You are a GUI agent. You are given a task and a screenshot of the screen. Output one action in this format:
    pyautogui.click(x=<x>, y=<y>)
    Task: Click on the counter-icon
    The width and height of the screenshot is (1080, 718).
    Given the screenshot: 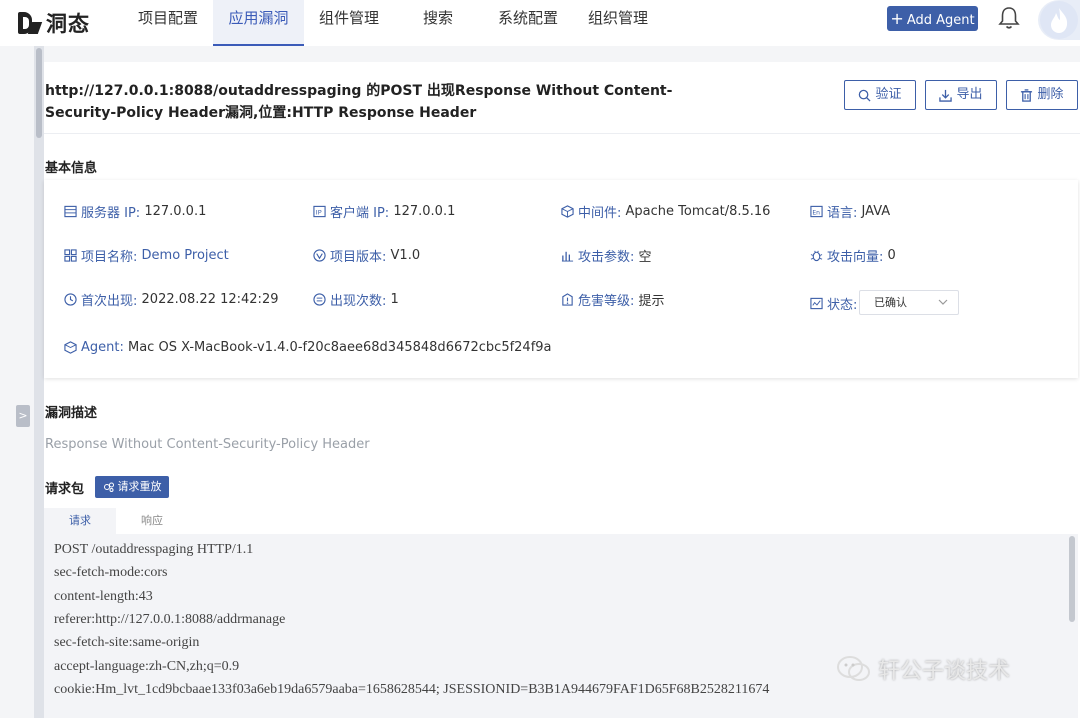 What is the action you would take?
    pyautogui.click(x=319, y=299)
    